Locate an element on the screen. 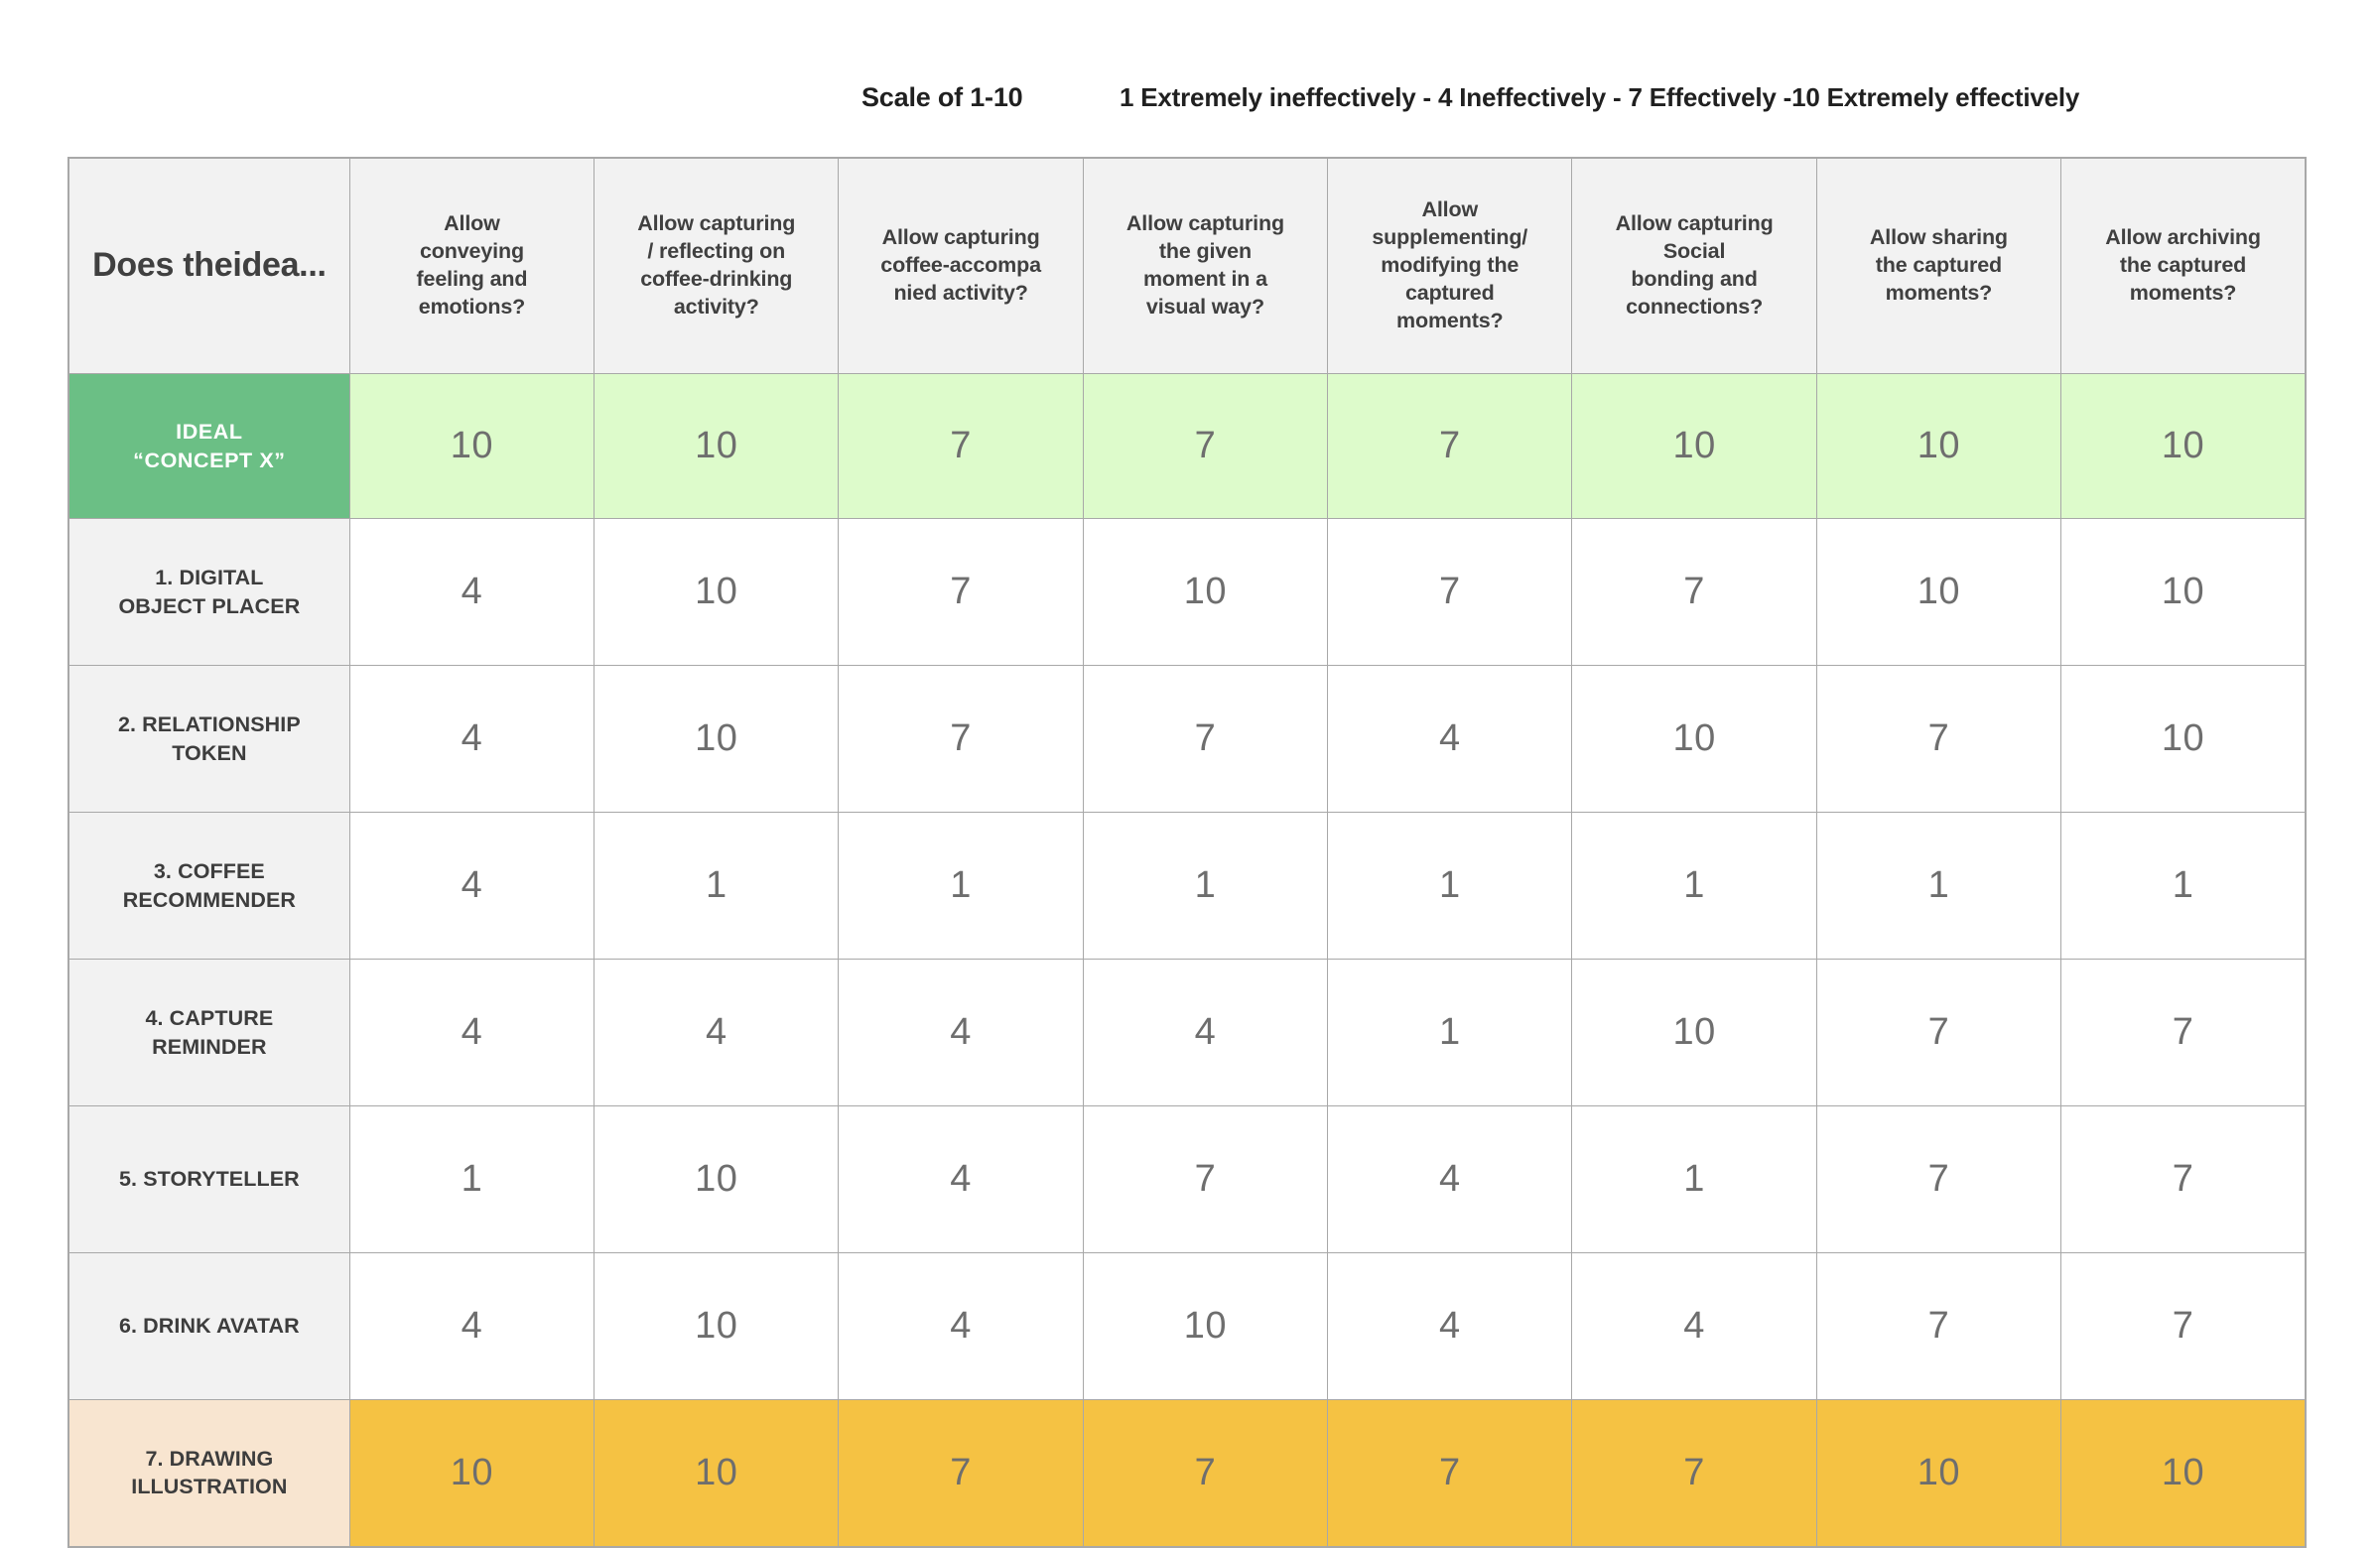  column-header-line: Allow archiving is located at coordinates (2183, 237).